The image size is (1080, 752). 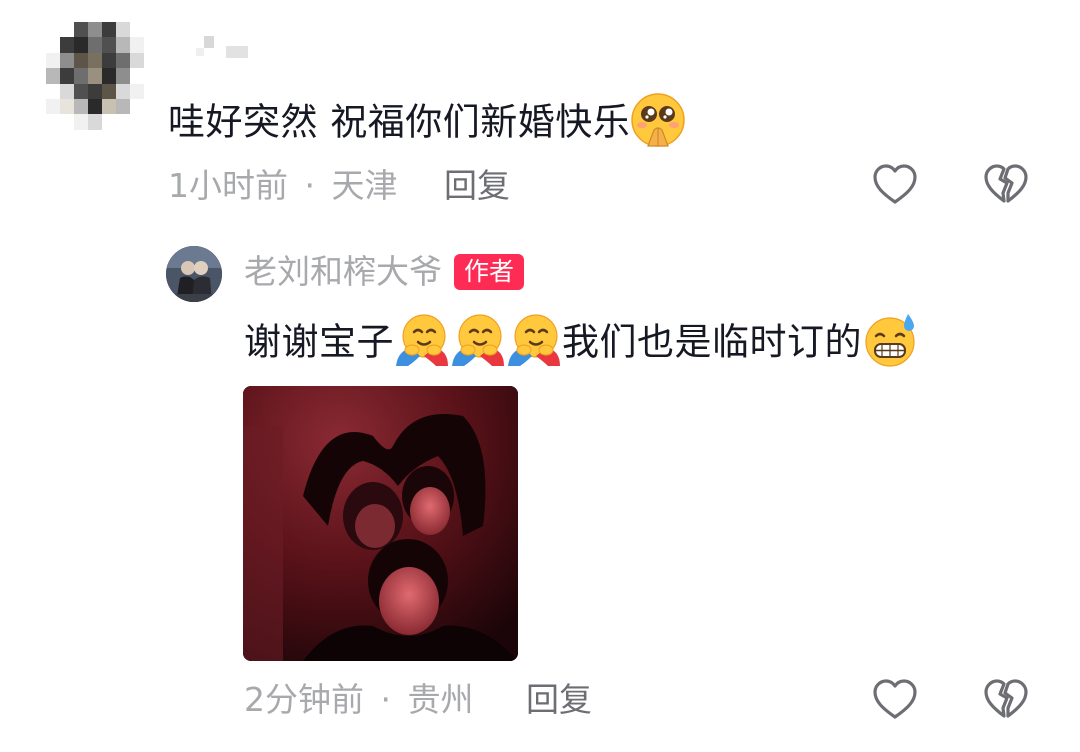 I want to click on comment-location: 天津, so click(x=364, y=185).